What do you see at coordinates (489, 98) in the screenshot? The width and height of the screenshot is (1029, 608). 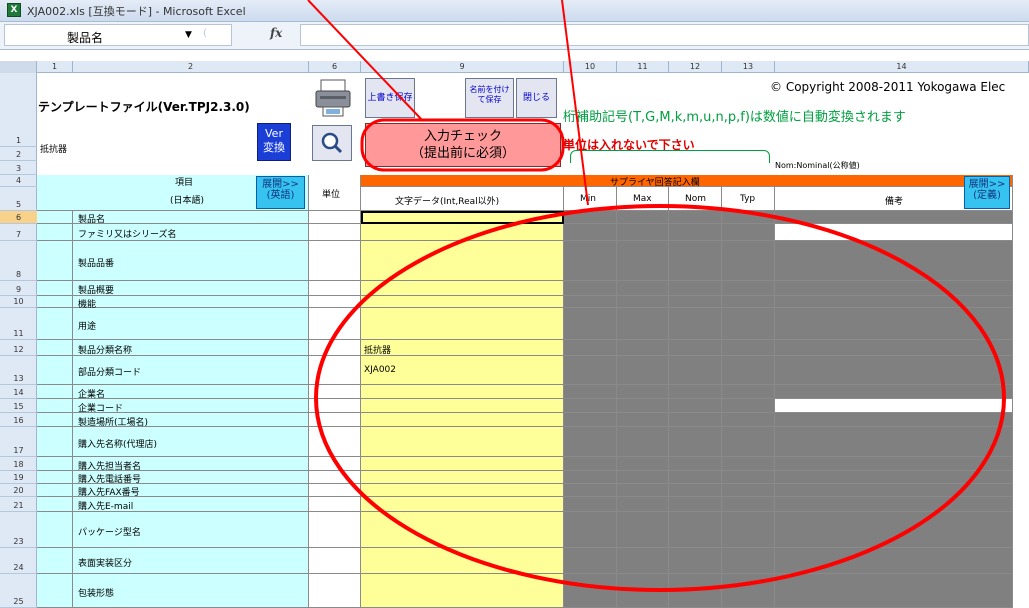 I see `save-as-button: 名前を付けて保存` at bounding box center [489, 98].